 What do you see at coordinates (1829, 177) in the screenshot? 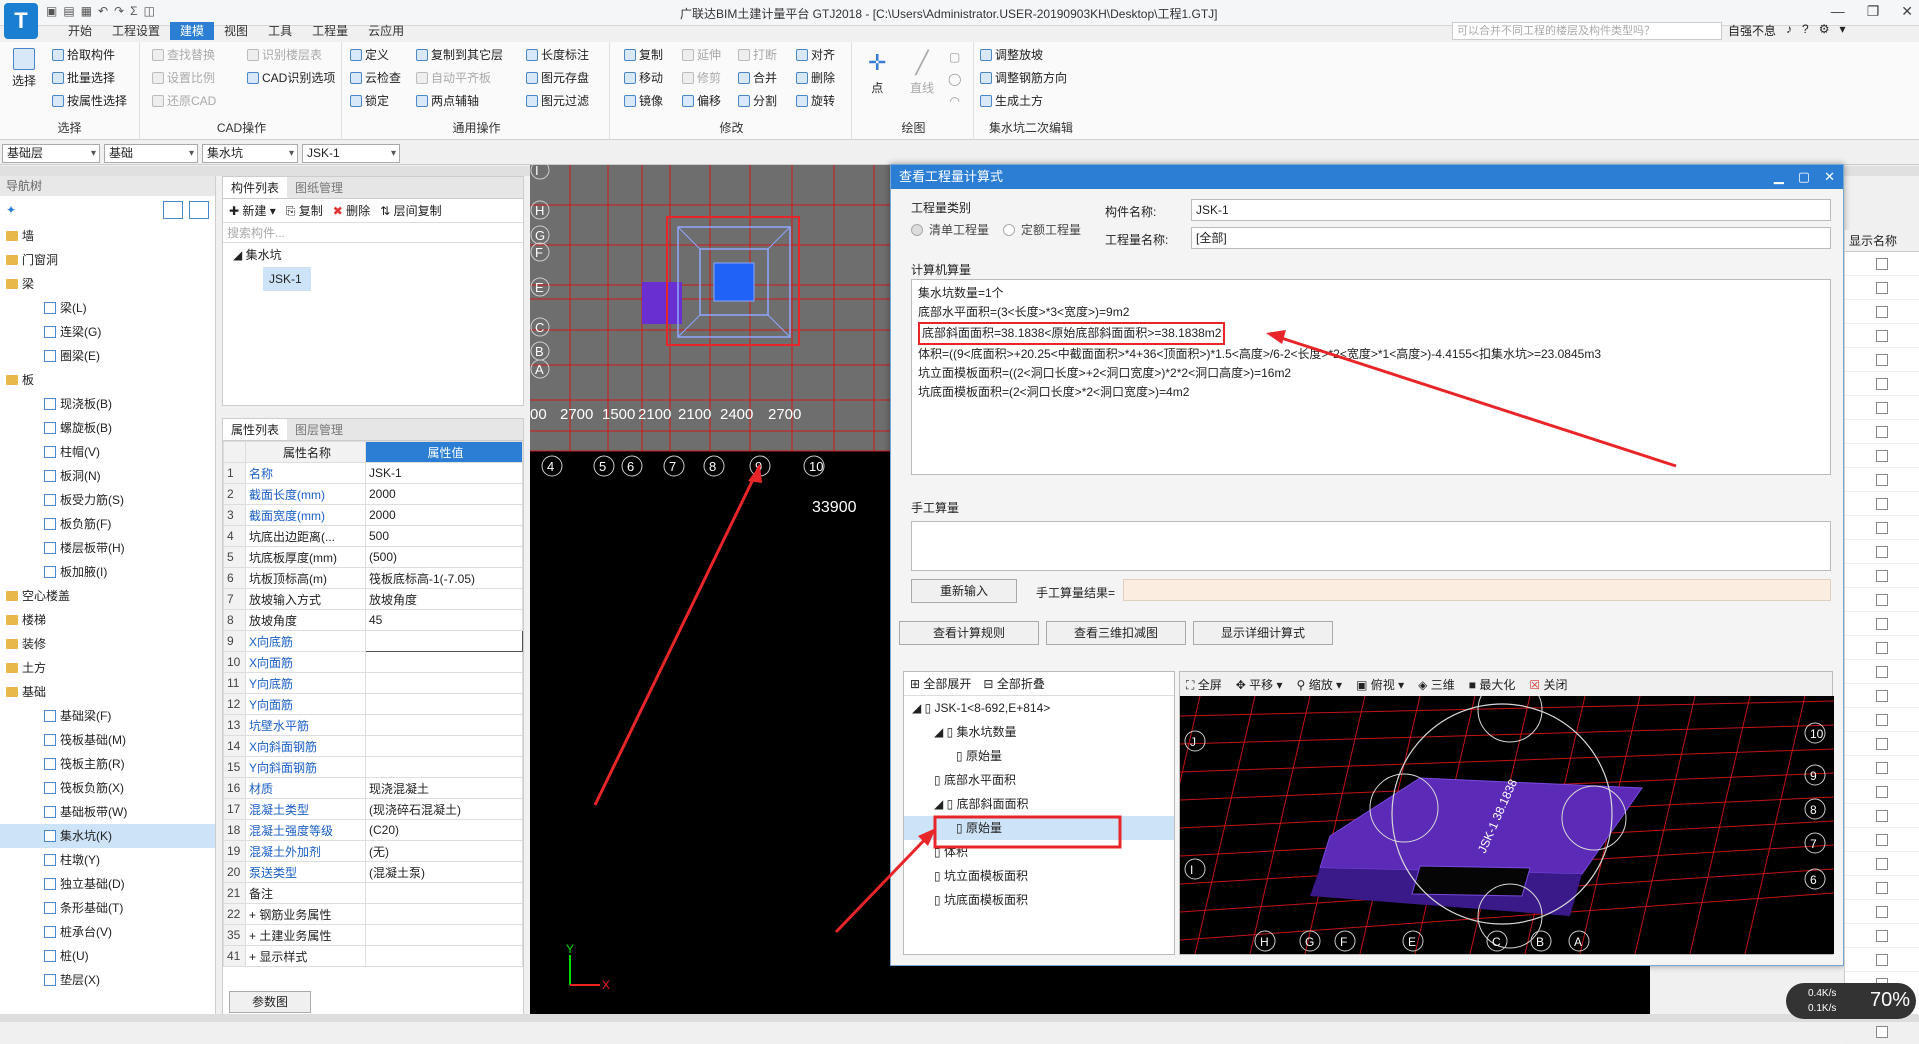
I see `dialog-close-icon: ✕` at bounding box center [1829, 177].